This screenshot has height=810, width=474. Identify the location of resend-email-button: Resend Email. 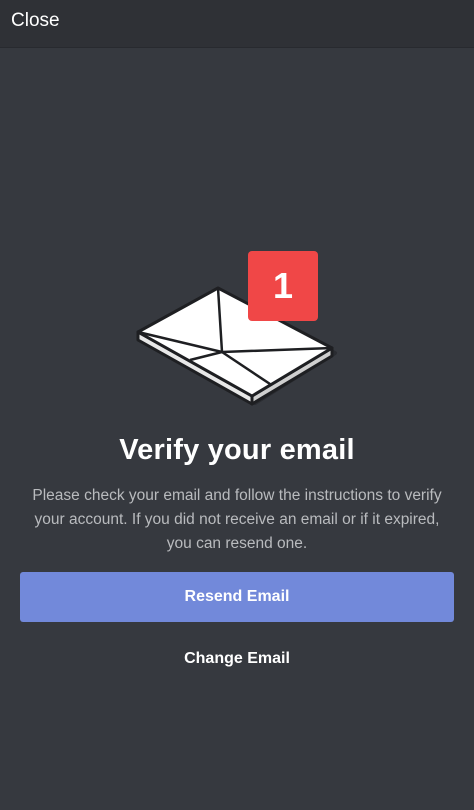
(237, 597).